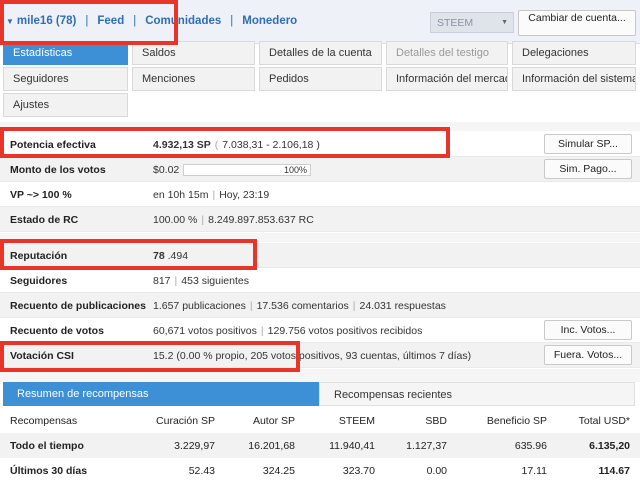  What do you see at coordinates (426, 446) in the screenshot?
I see `sbd-cell: 1.127,37` at bounding box center [426, 446].